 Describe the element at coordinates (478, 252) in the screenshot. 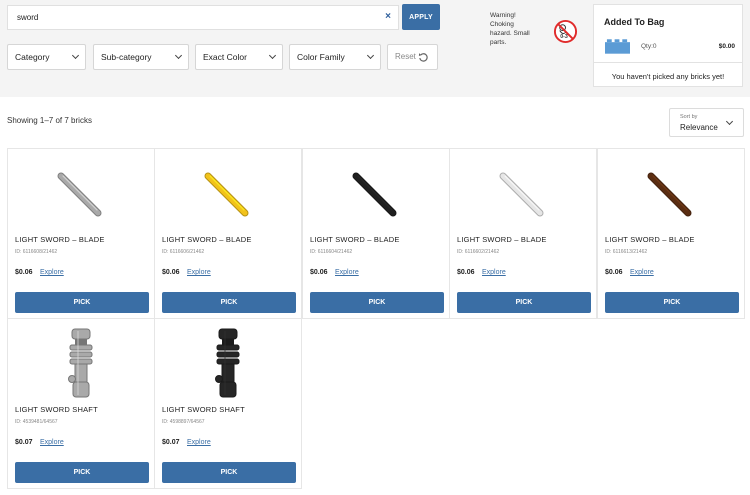

I see `product-id: ID: 6116602/21462` at that location.